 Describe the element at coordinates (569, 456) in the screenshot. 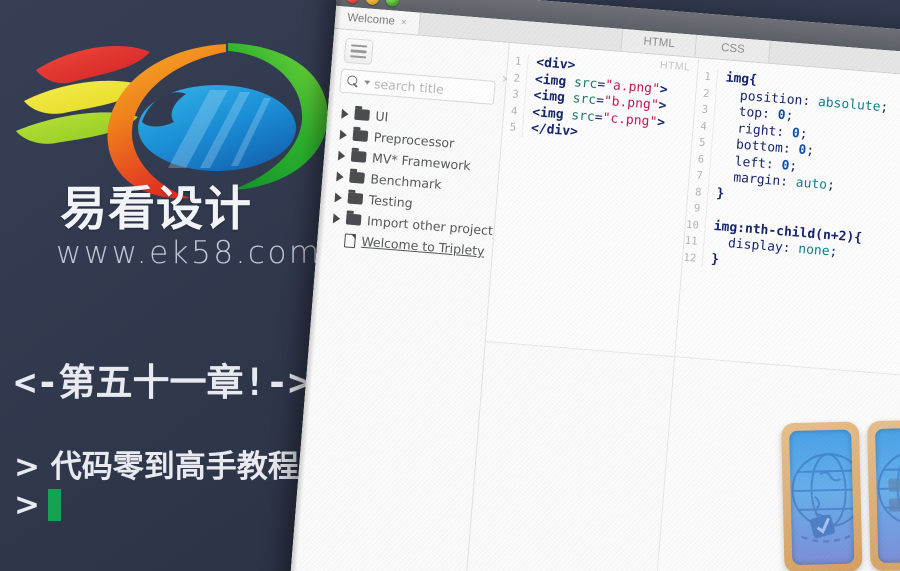

I see `empty-pane` at that location.